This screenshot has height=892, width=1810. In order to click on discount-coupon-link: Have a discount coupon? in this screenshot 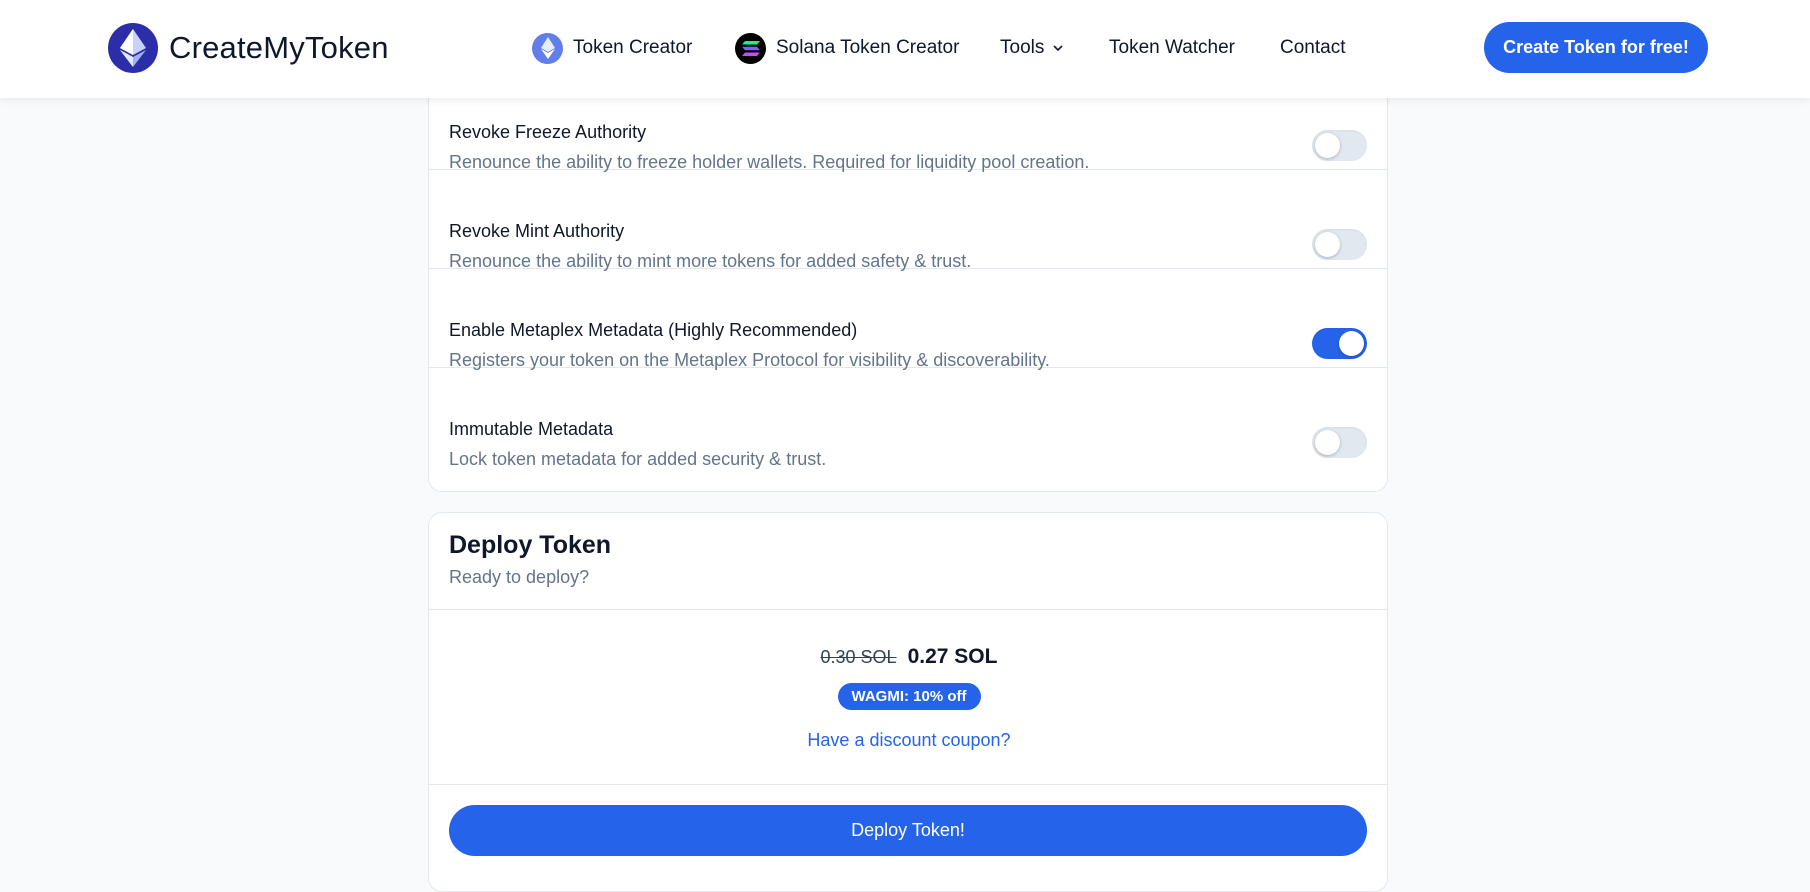, I will do `click(908, 740)`.